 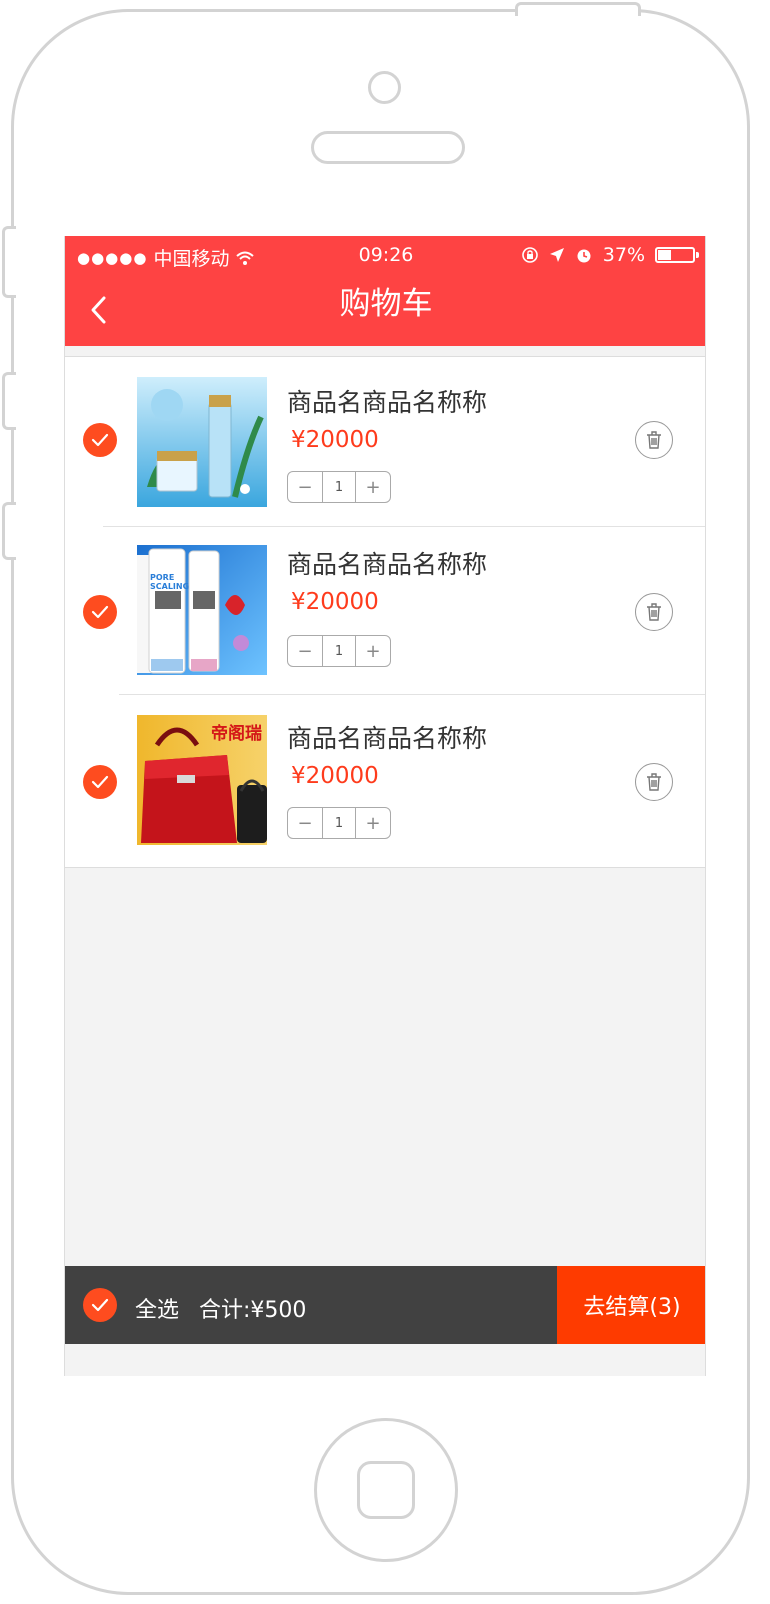 What do you see at coordinates (385, 1305) in the screenshot?
I see `cart-footer: 全选 合计:¥500 去结算(3)` at bounding box center [385, 1305].